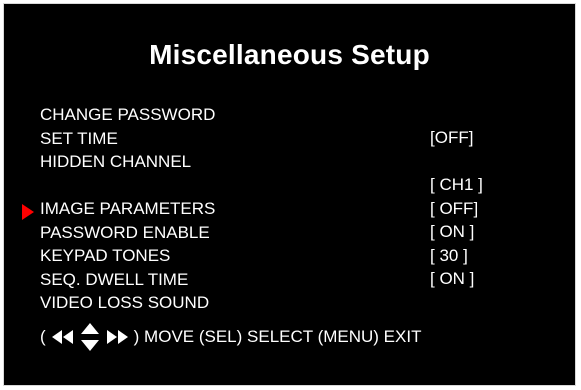  Describe the element at coordinates (449, 255) in the screenshot. I see `value-keypad-tones: [ 30 ]` at that location.